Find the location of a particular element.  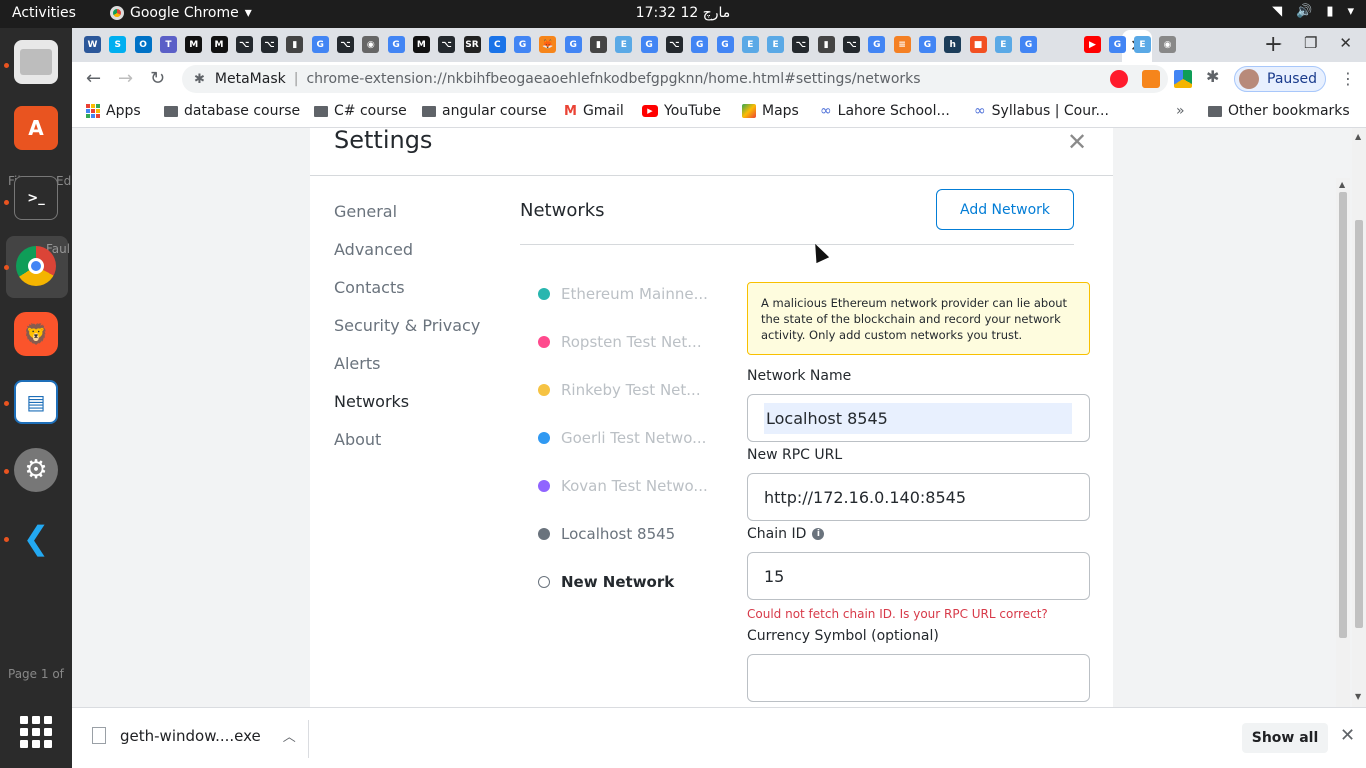

panel-scrollbar: ▲ is located at coordinates (1343, 442).